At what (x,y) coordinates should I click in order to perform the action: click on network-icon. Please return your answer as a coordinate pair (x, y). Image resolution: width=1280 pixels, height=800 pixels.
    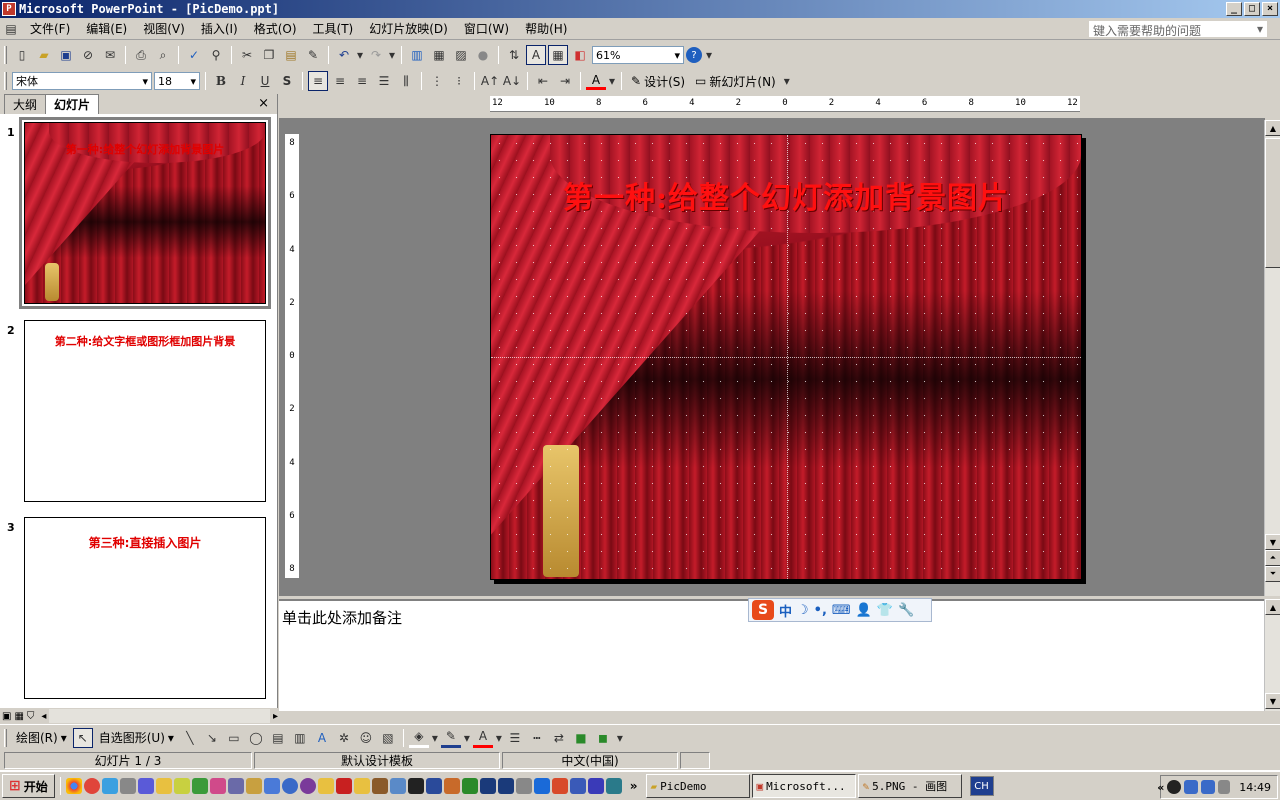
    Looking at the image, I should click on (1208, 787).